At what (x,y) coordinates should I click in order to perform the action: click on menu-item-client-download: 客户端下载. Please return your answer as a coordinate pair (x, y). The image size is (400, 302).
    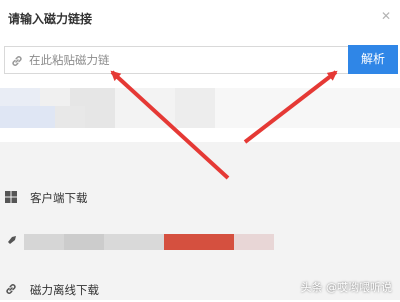
    Looking at the image, I should click on (200, 198).